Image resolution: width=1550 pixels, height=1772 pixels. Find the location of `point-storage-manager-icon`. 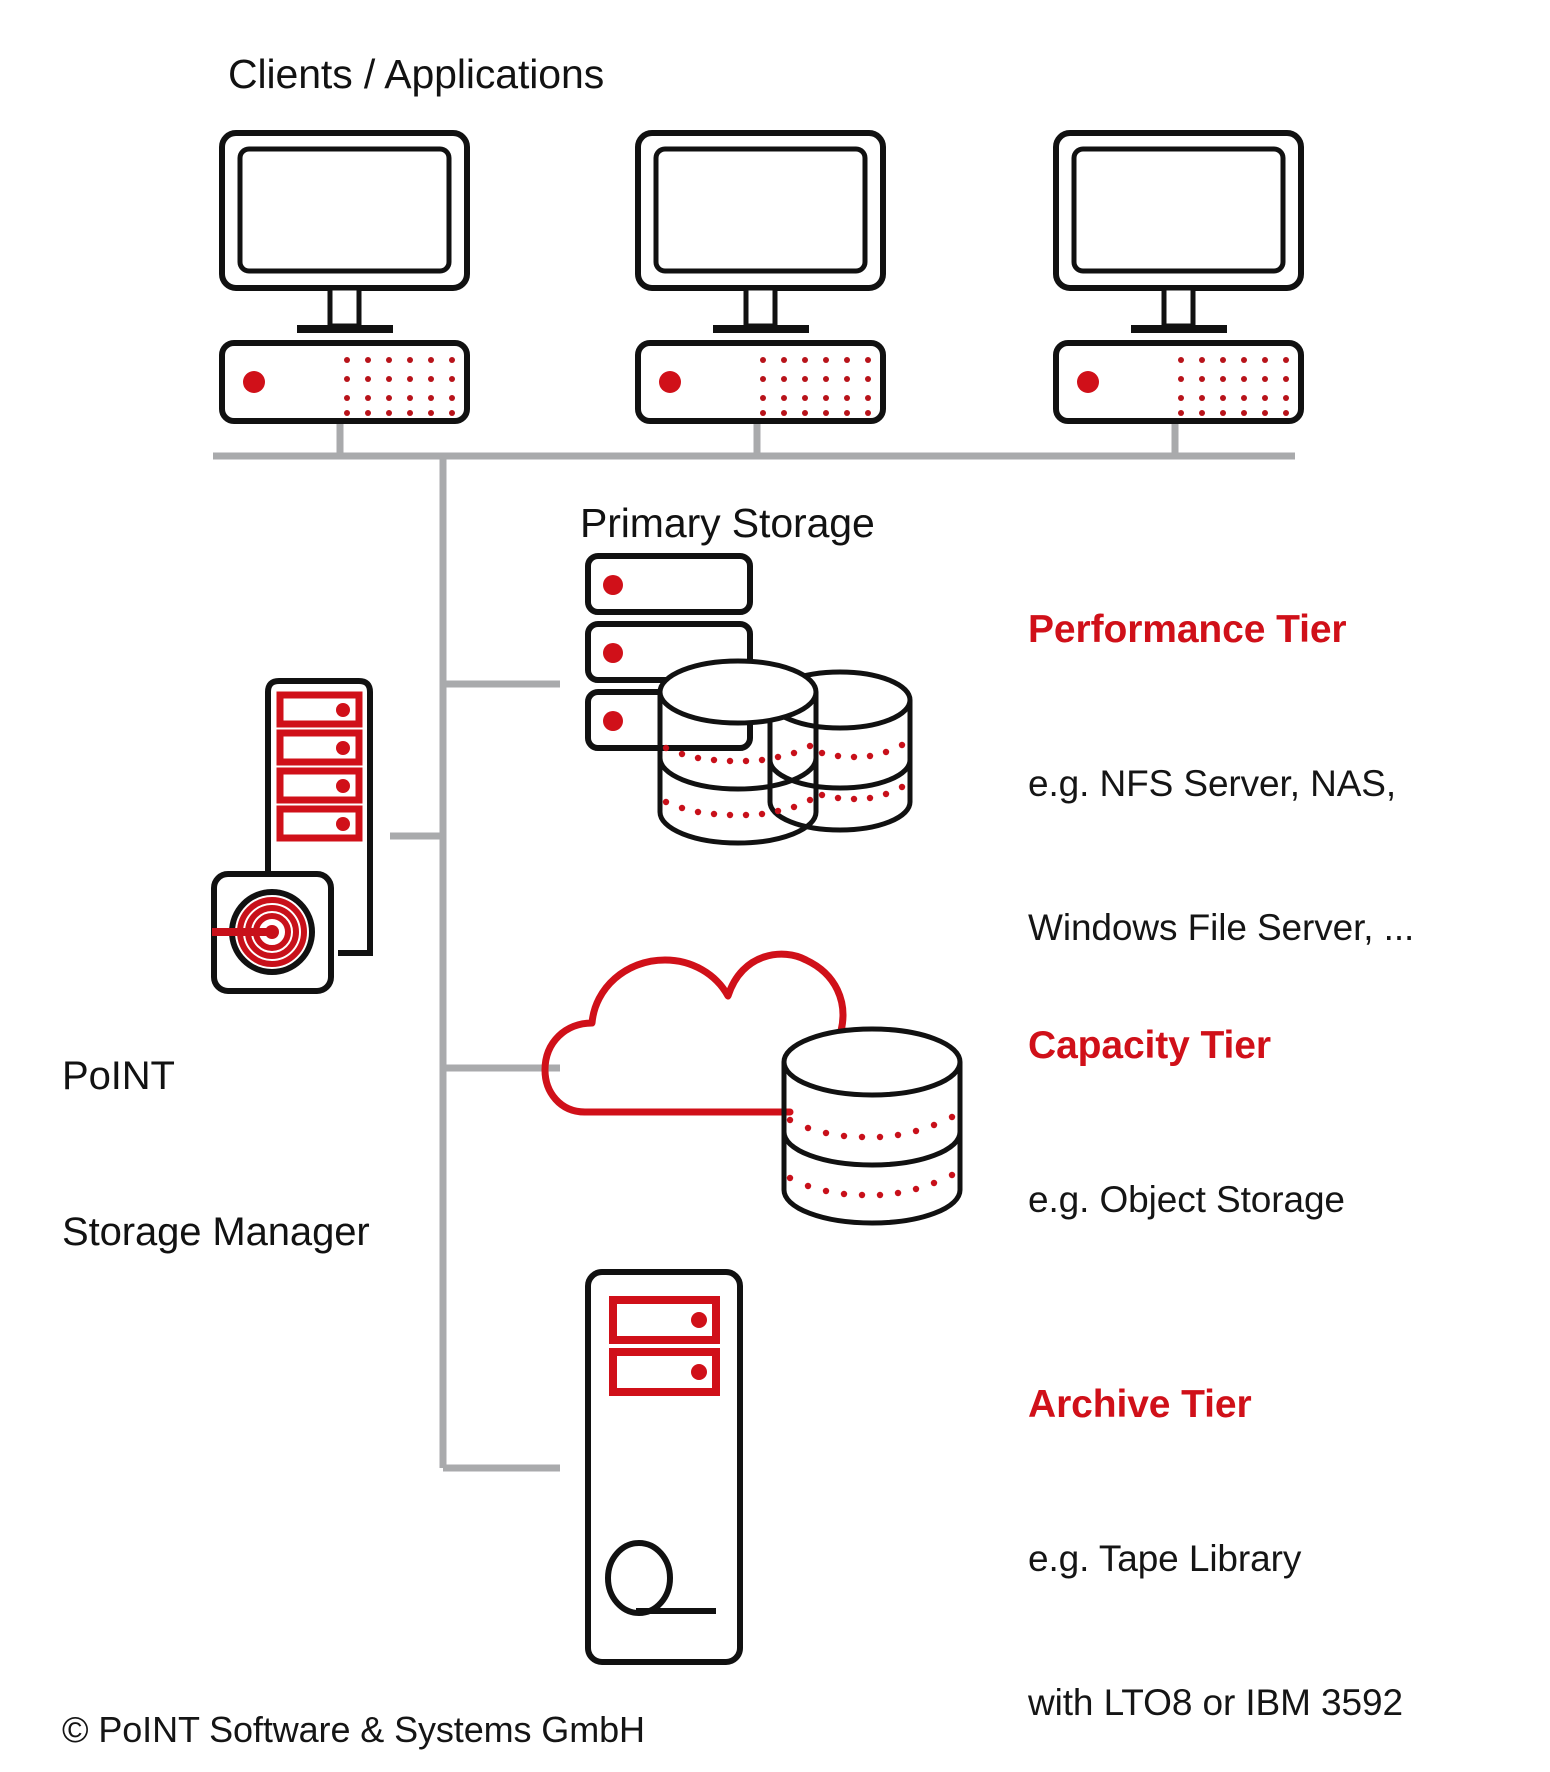

point-storage-manager-icon is located at coordinates (292, 836).